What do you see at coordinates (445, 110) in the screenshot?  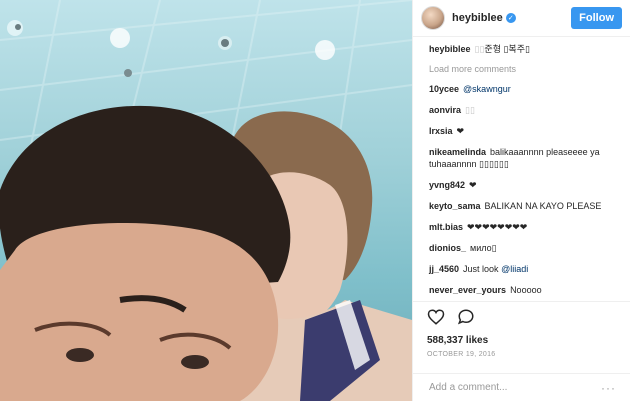 I see `comment-username: aonvira` at bounding box center [445, 110].